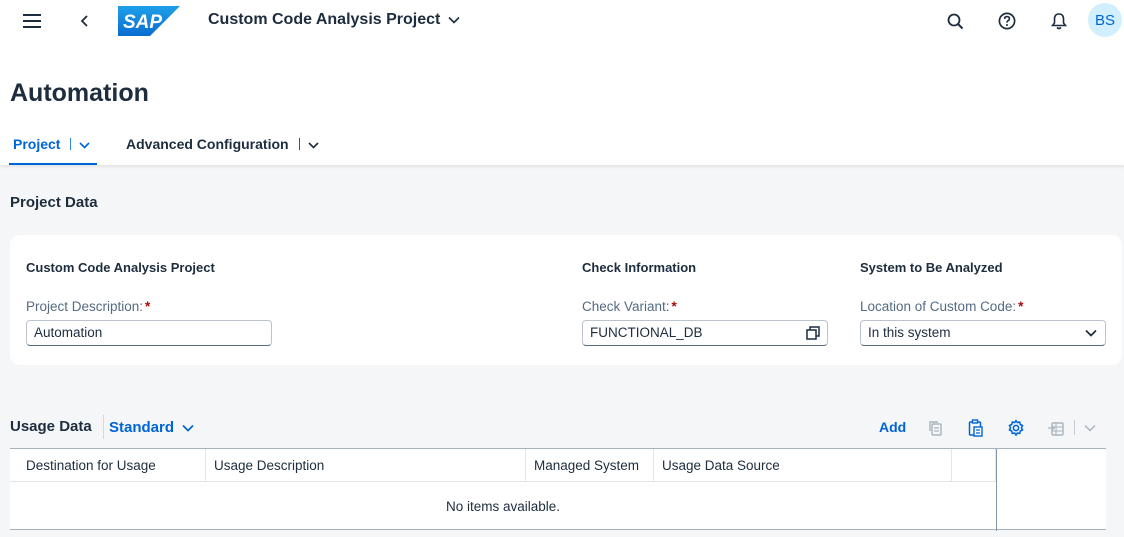 The height and width of the screenshot is (537, 1124). Describe the element at coordinates (1074, 427) in the screenshot. I see `toolbar-separator` at that location.